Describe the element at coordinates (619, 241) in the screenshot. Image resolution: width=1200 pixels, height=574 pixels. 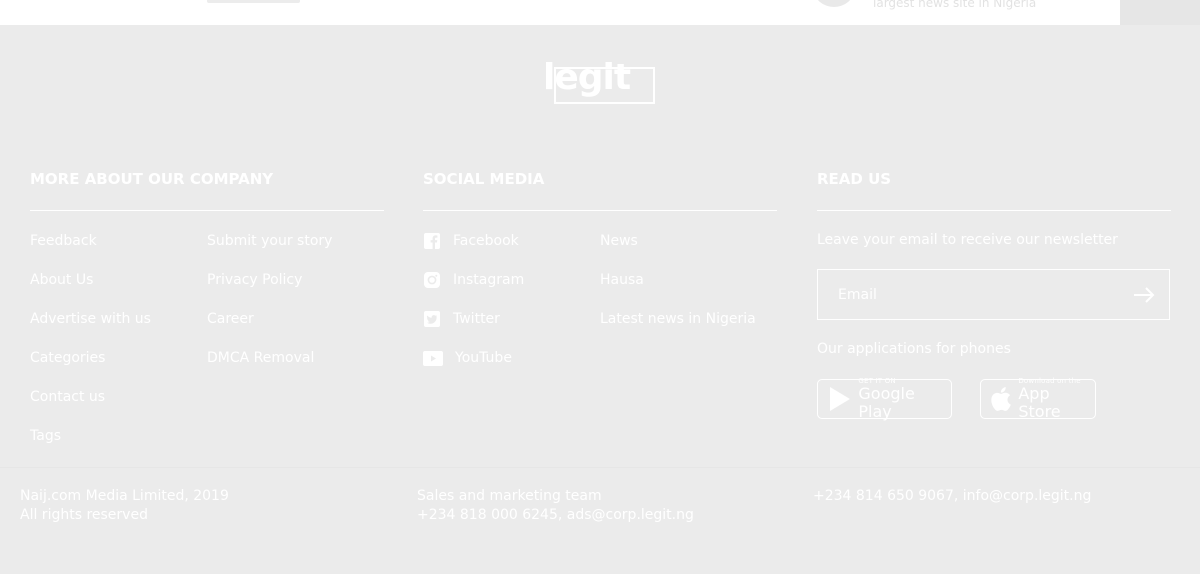
I see `news-link: News` at that location.